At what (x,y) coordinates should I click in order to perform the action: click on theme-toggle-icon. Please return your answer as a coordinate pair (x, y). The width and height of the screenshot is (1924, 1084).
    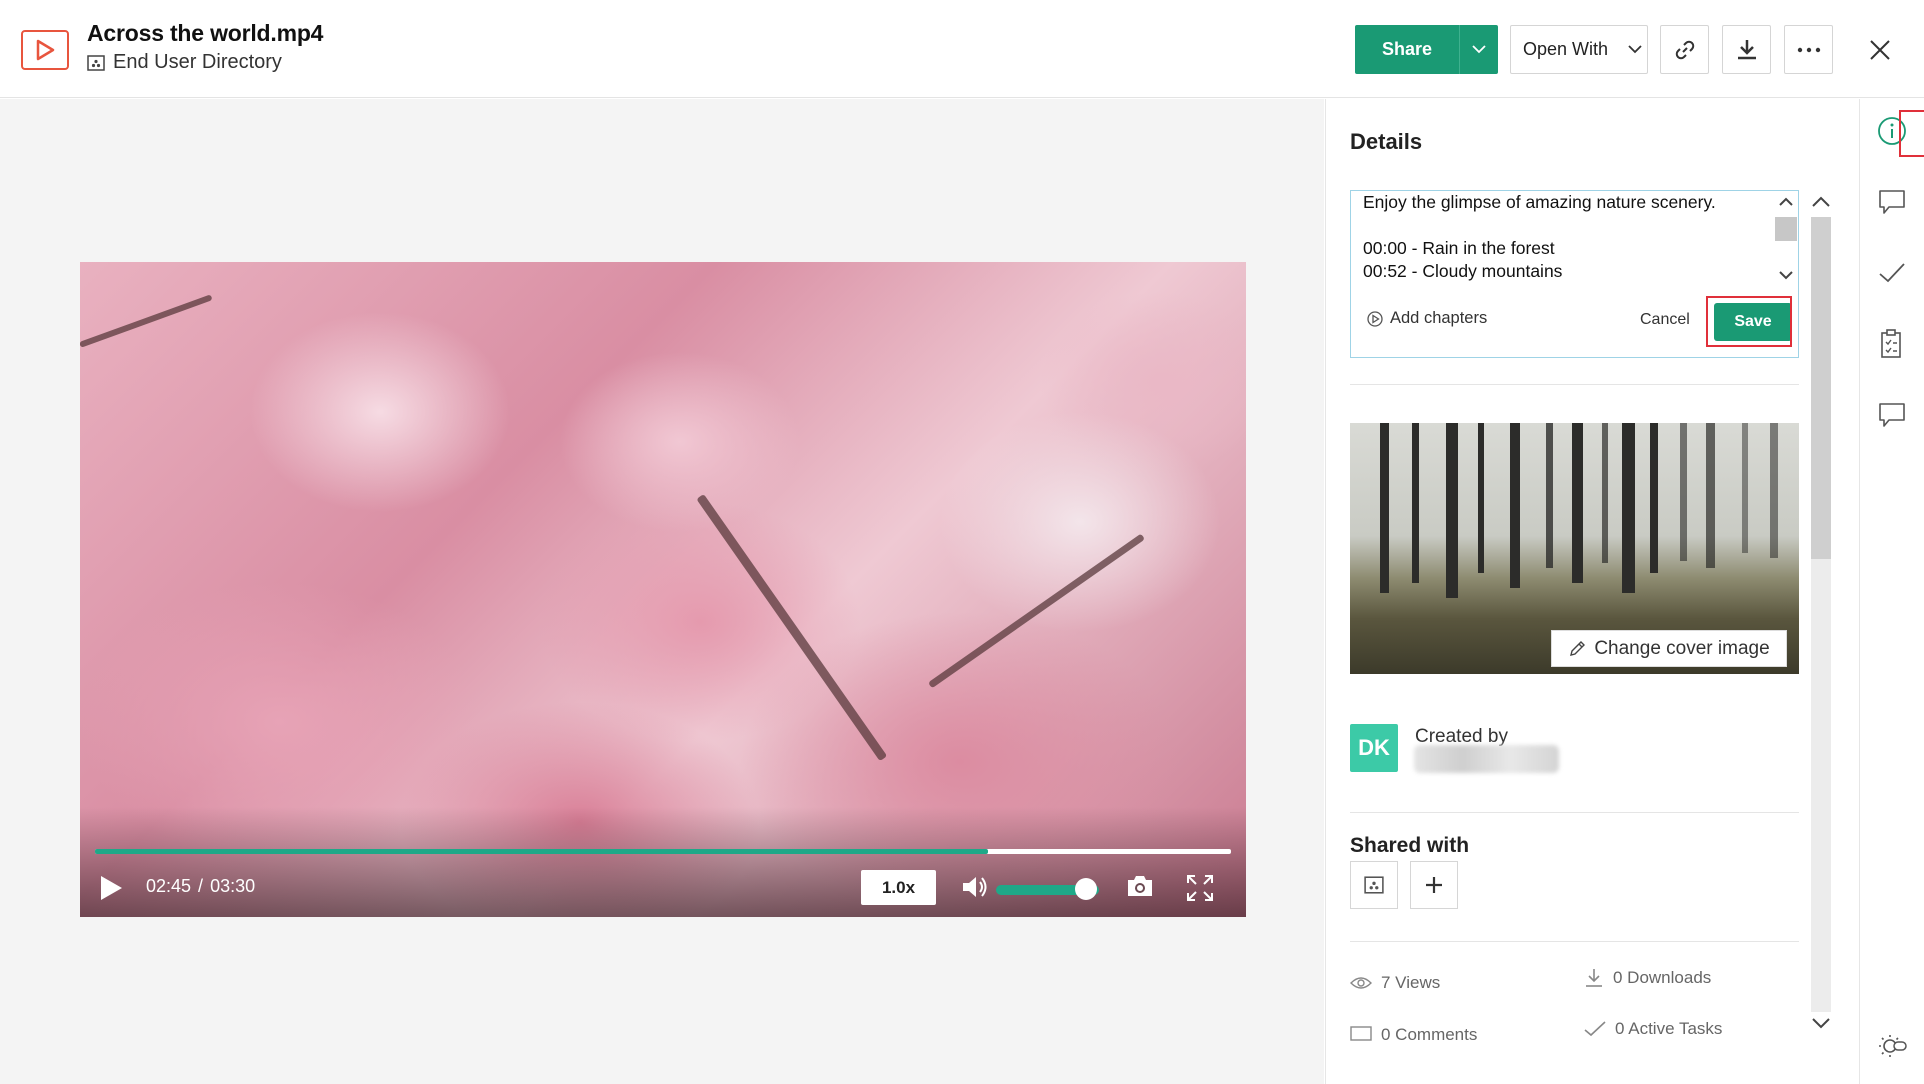
    Looking at the image, I should click on (1893, 1046).